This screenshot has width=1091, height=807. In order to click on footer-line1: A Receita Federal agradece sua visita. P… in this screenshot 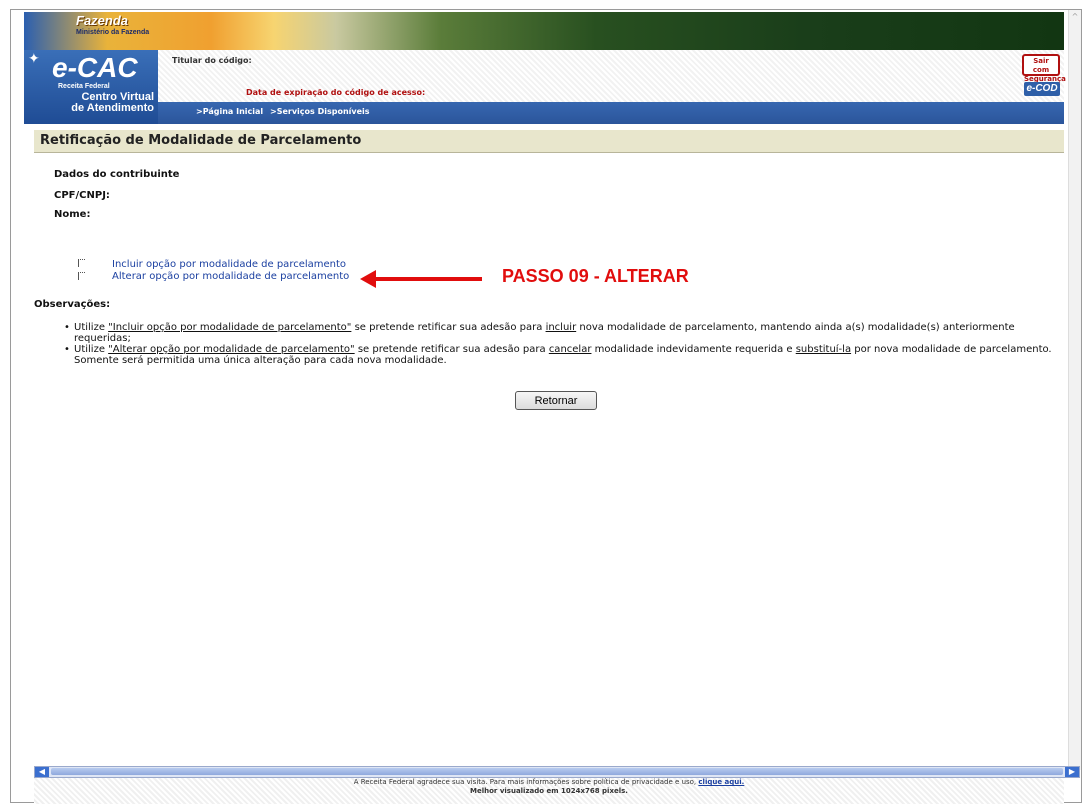, I will do `click(549, 782)`.